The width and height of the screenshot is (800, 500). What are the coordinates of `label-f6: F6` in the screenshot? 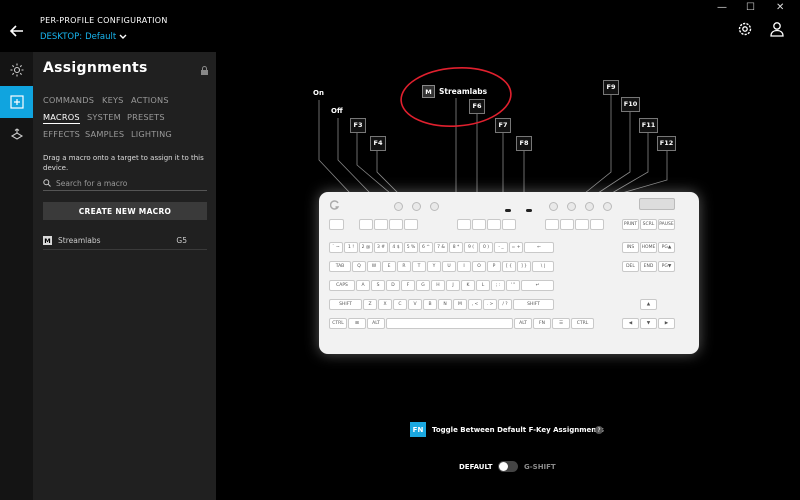 It's located at (477, 106).